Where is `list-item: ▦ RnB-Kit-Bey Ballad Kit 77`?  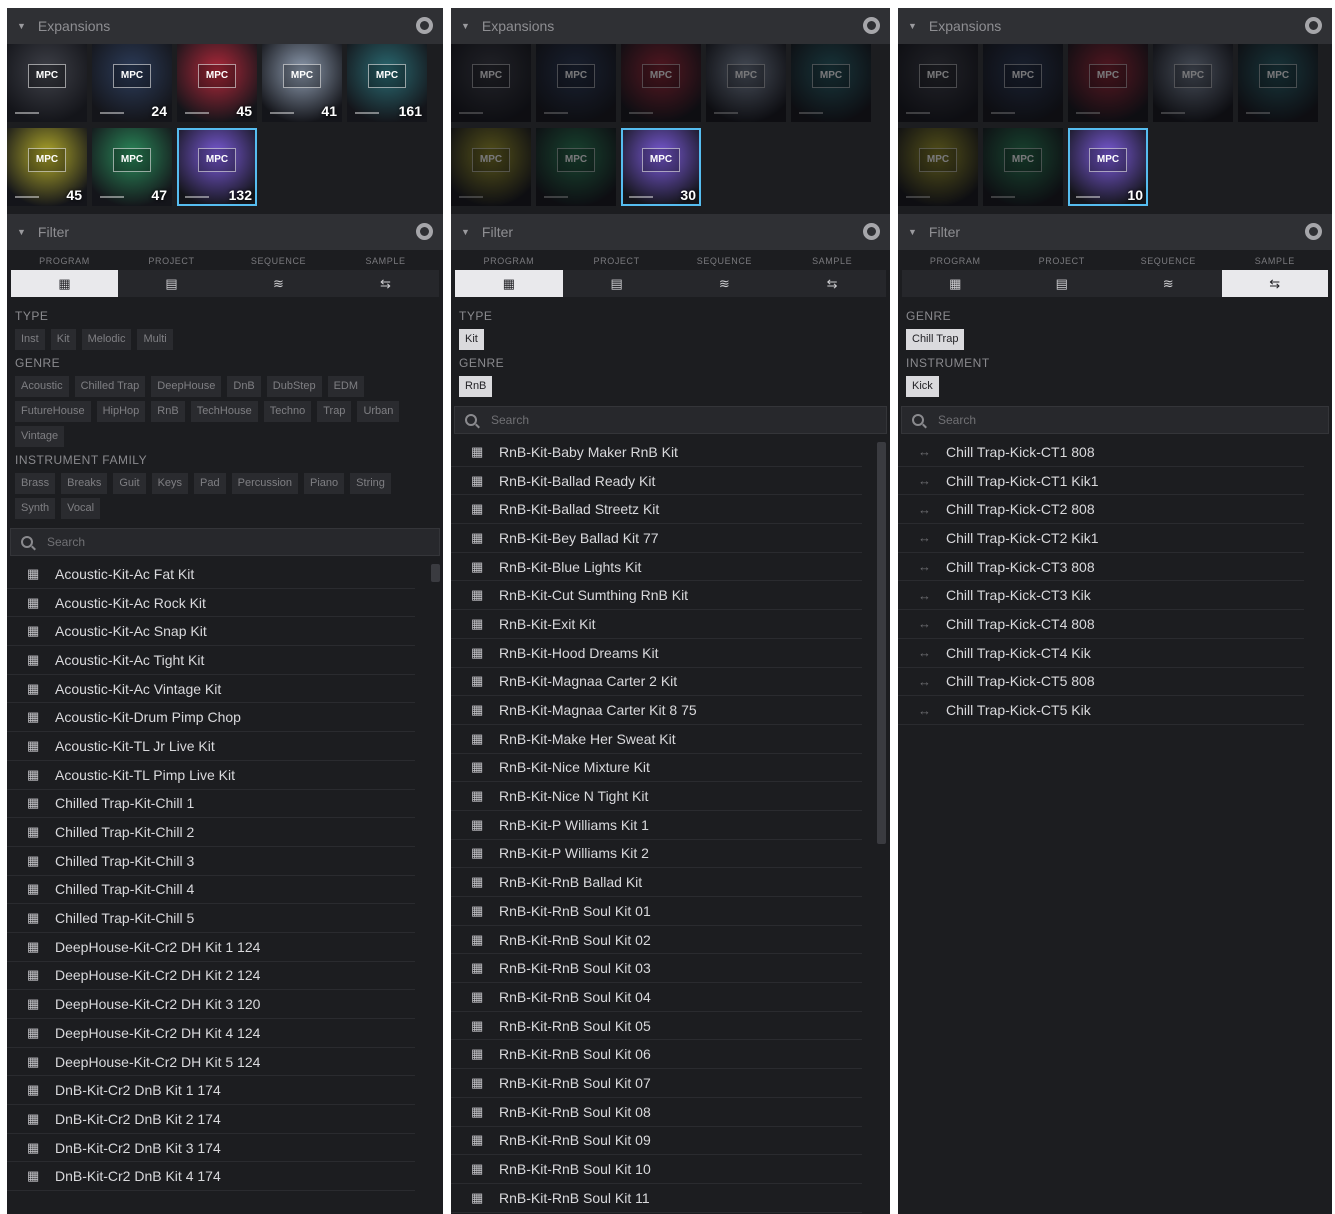 list-item: ▦ RnB-Kit-Bey Ballad Kit 77 is located at coordinates (656, 538).